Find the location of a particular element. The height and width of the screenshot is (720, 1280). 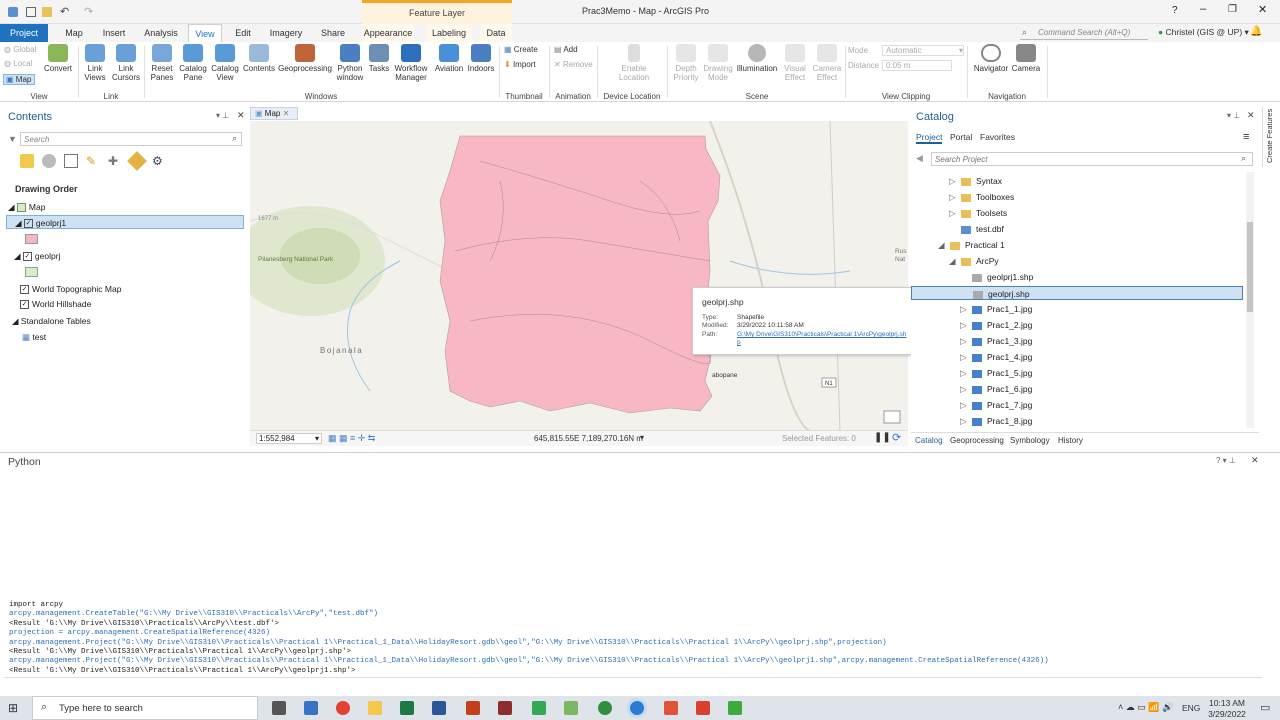

layer-world-topographic: ✓ World Topographic Map is located at coordinates (70, 289).